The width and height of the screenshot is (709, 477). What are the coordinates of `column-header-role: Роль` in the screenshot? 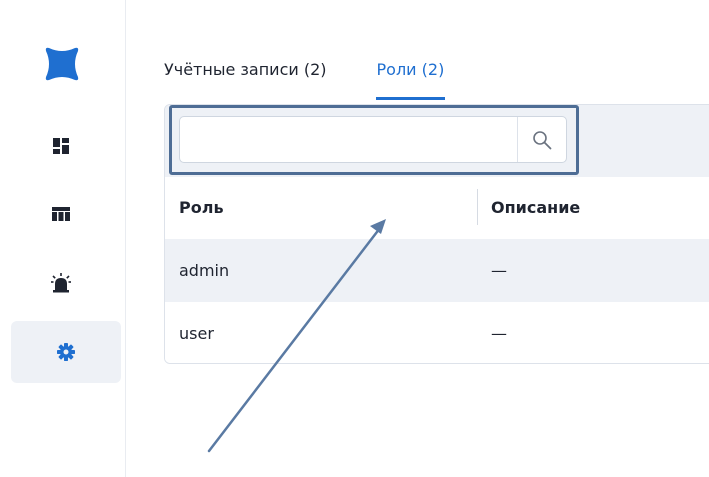 It's located at (201, 208).